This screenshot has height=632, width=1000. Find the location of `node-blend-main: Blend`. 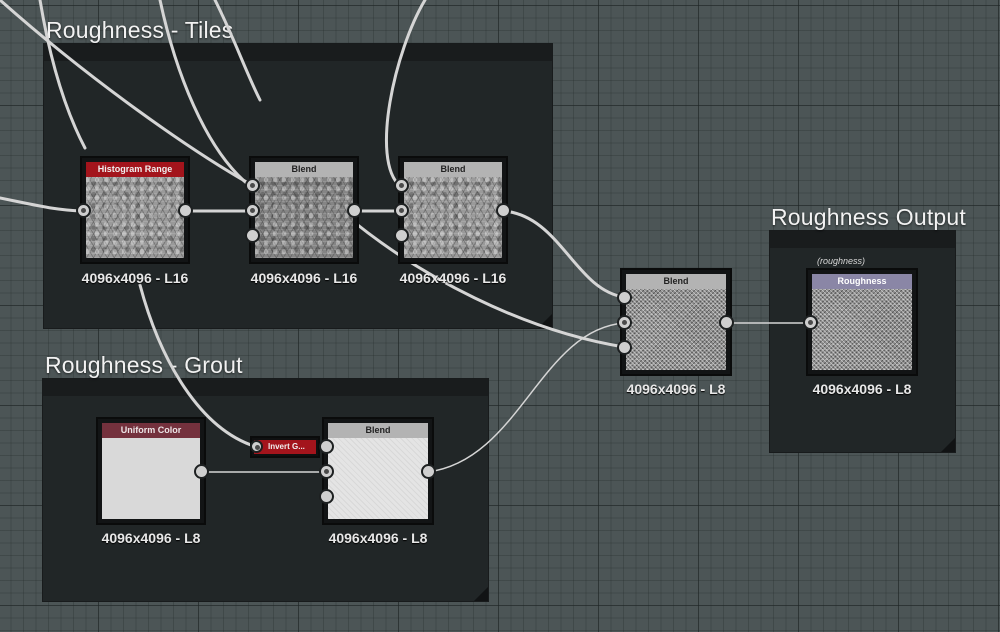

node-blend-main: Blend is located at coordinates (676, 322).